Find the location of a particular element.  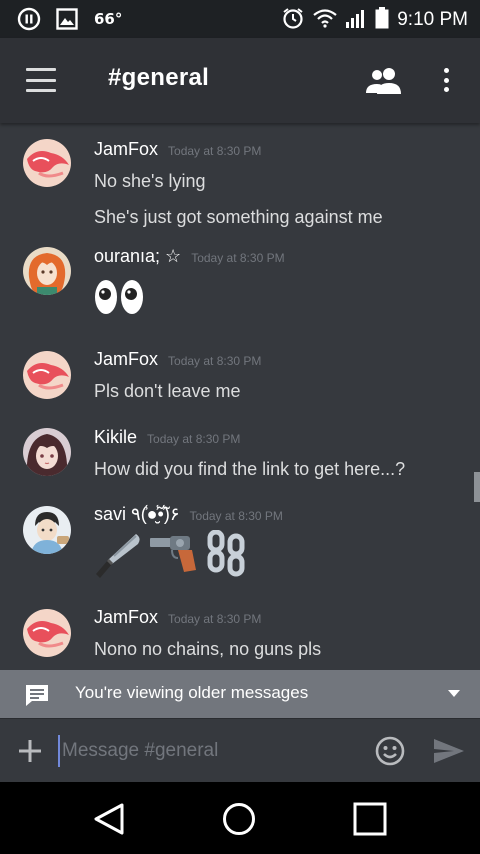

author-name: ouranıa; ☆ is located at coordinates (137, 256).